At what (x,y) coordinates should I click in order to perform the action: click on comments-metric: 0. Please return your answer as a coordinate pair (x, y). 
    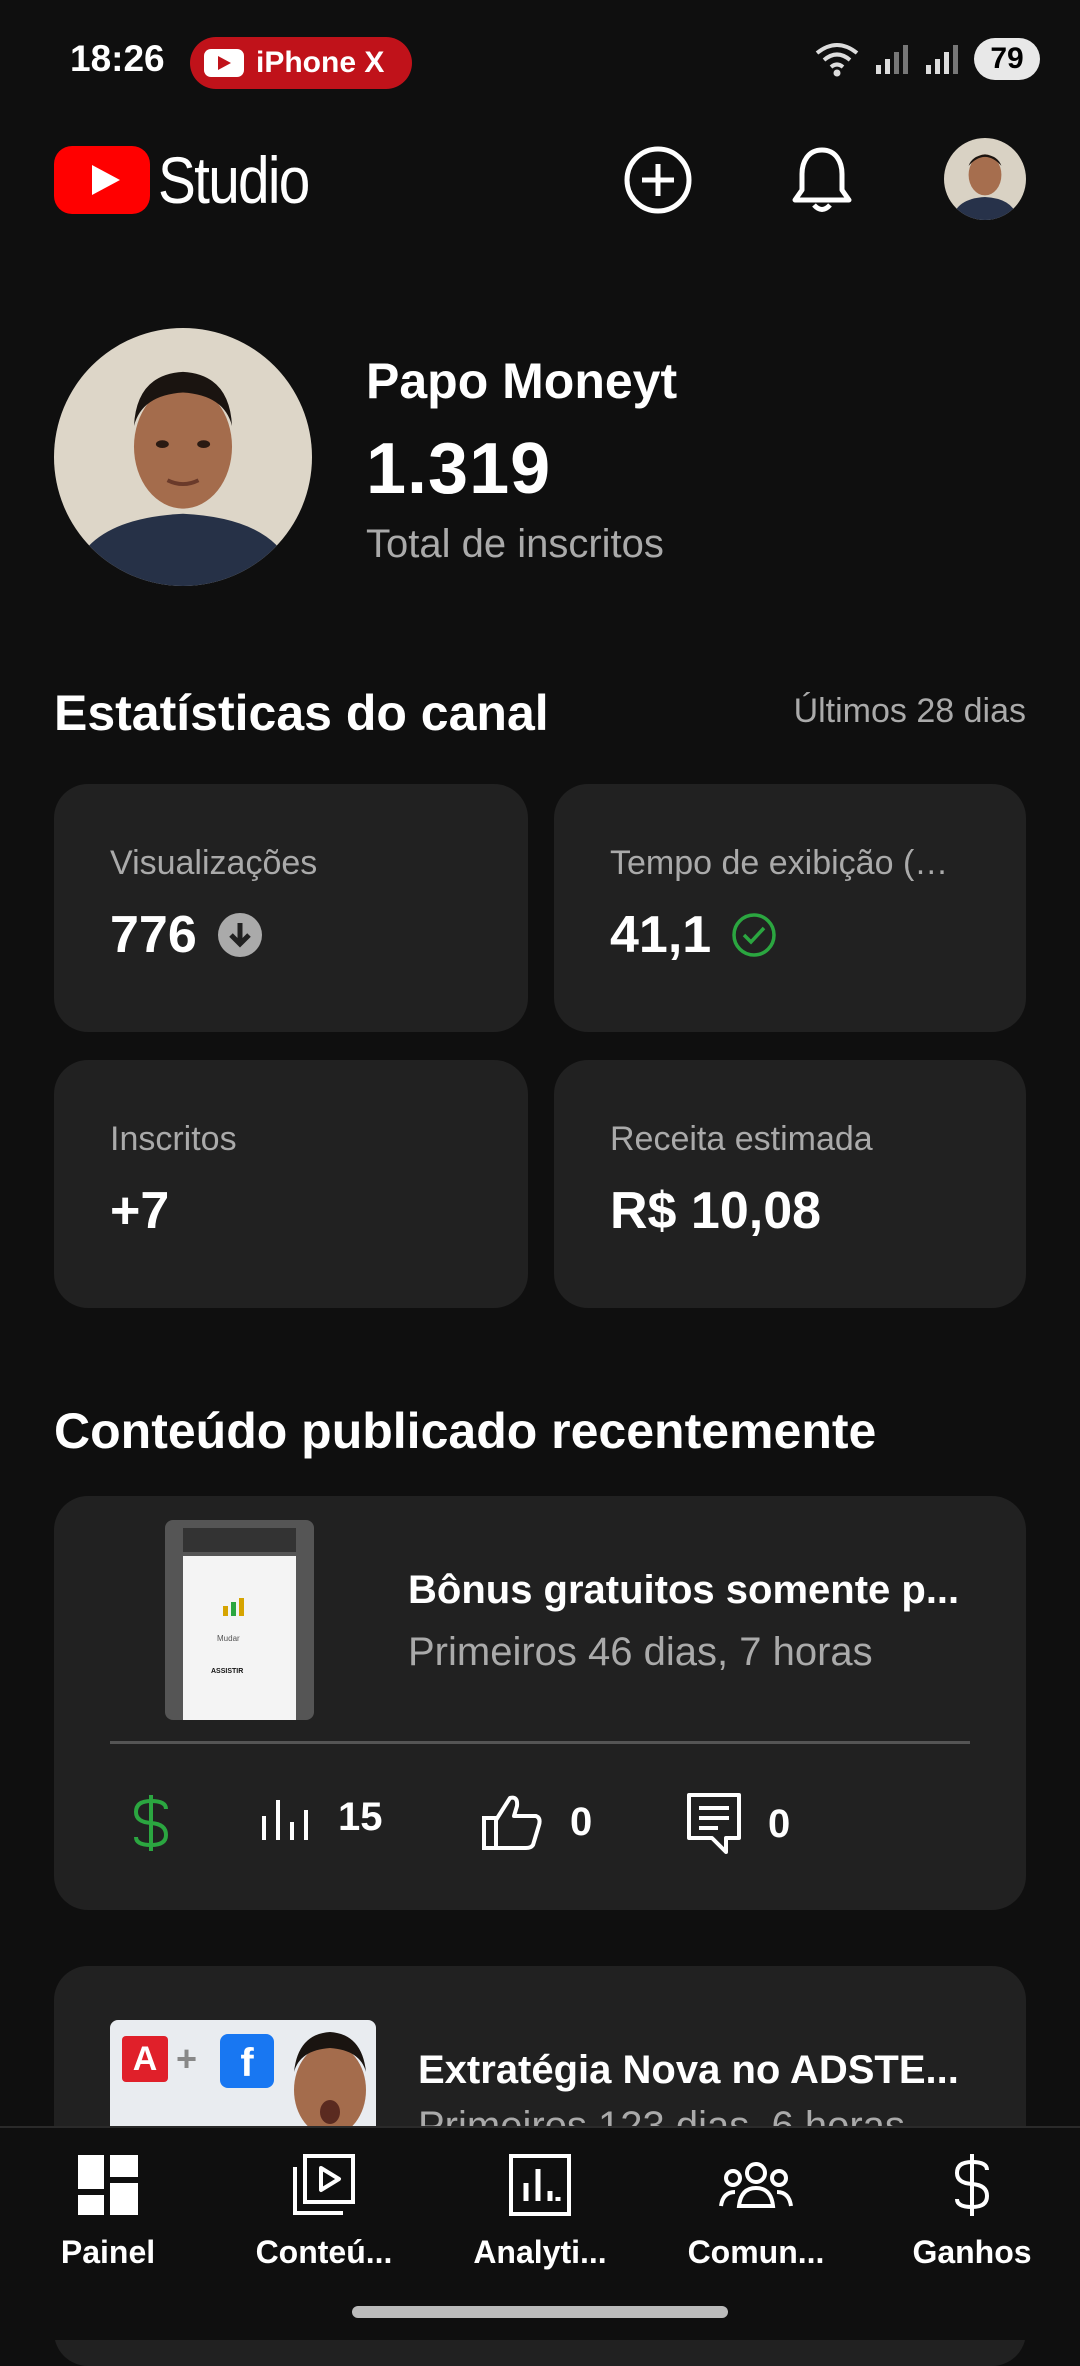
    Looking at the image, I should click on (738, 1824).